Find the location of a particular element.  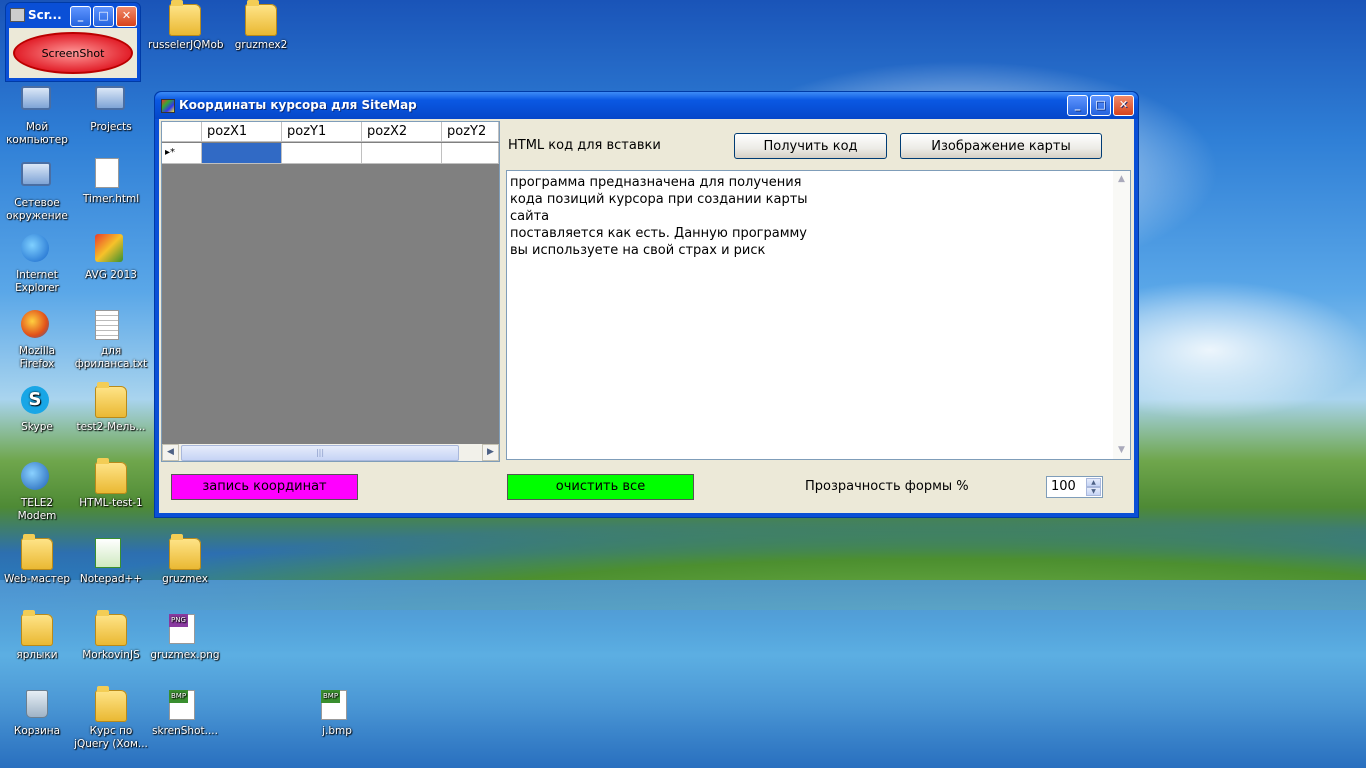

desktop-icon-russelerjqmob: russelerJQMob is located at coordinates (186, 26).